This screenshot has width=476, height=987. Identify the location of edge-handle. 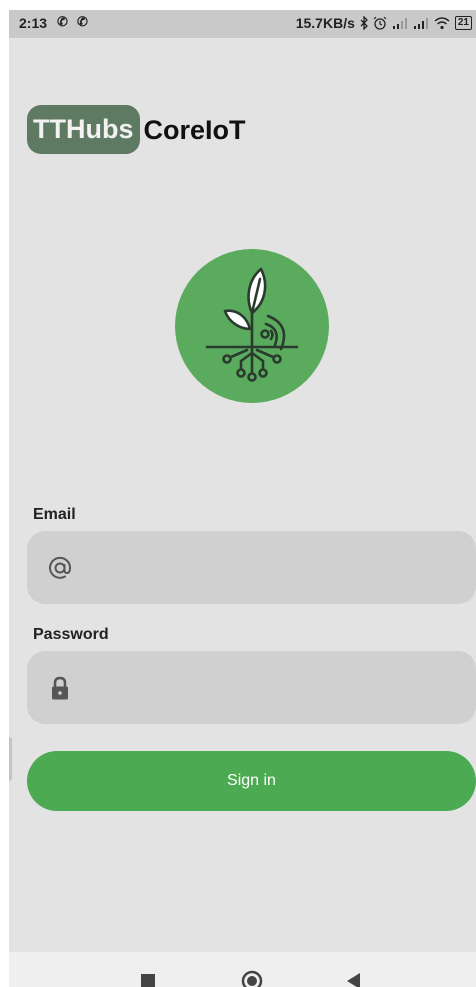
(10, 759).